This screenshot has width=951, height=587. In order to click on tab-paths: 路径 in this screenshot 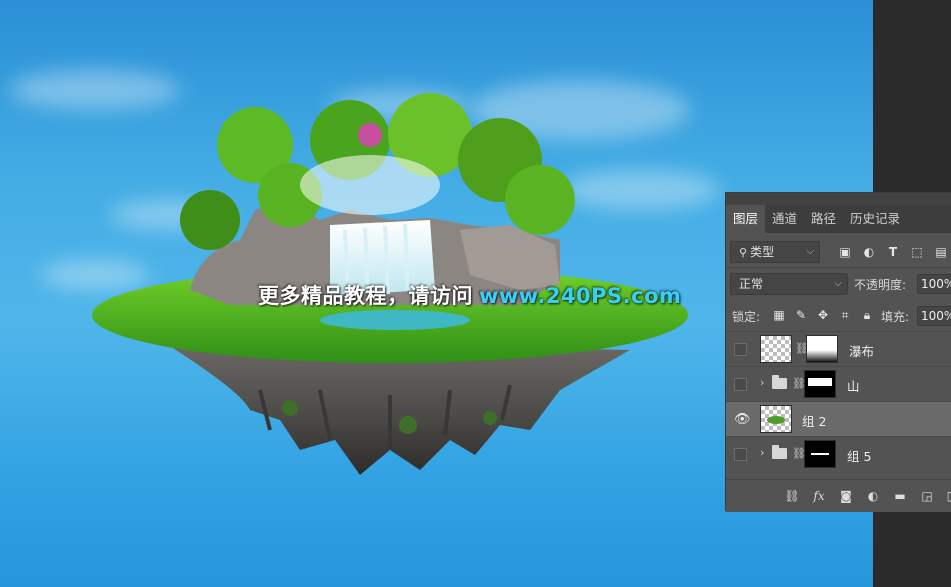, I will do `click(823, 219)`.